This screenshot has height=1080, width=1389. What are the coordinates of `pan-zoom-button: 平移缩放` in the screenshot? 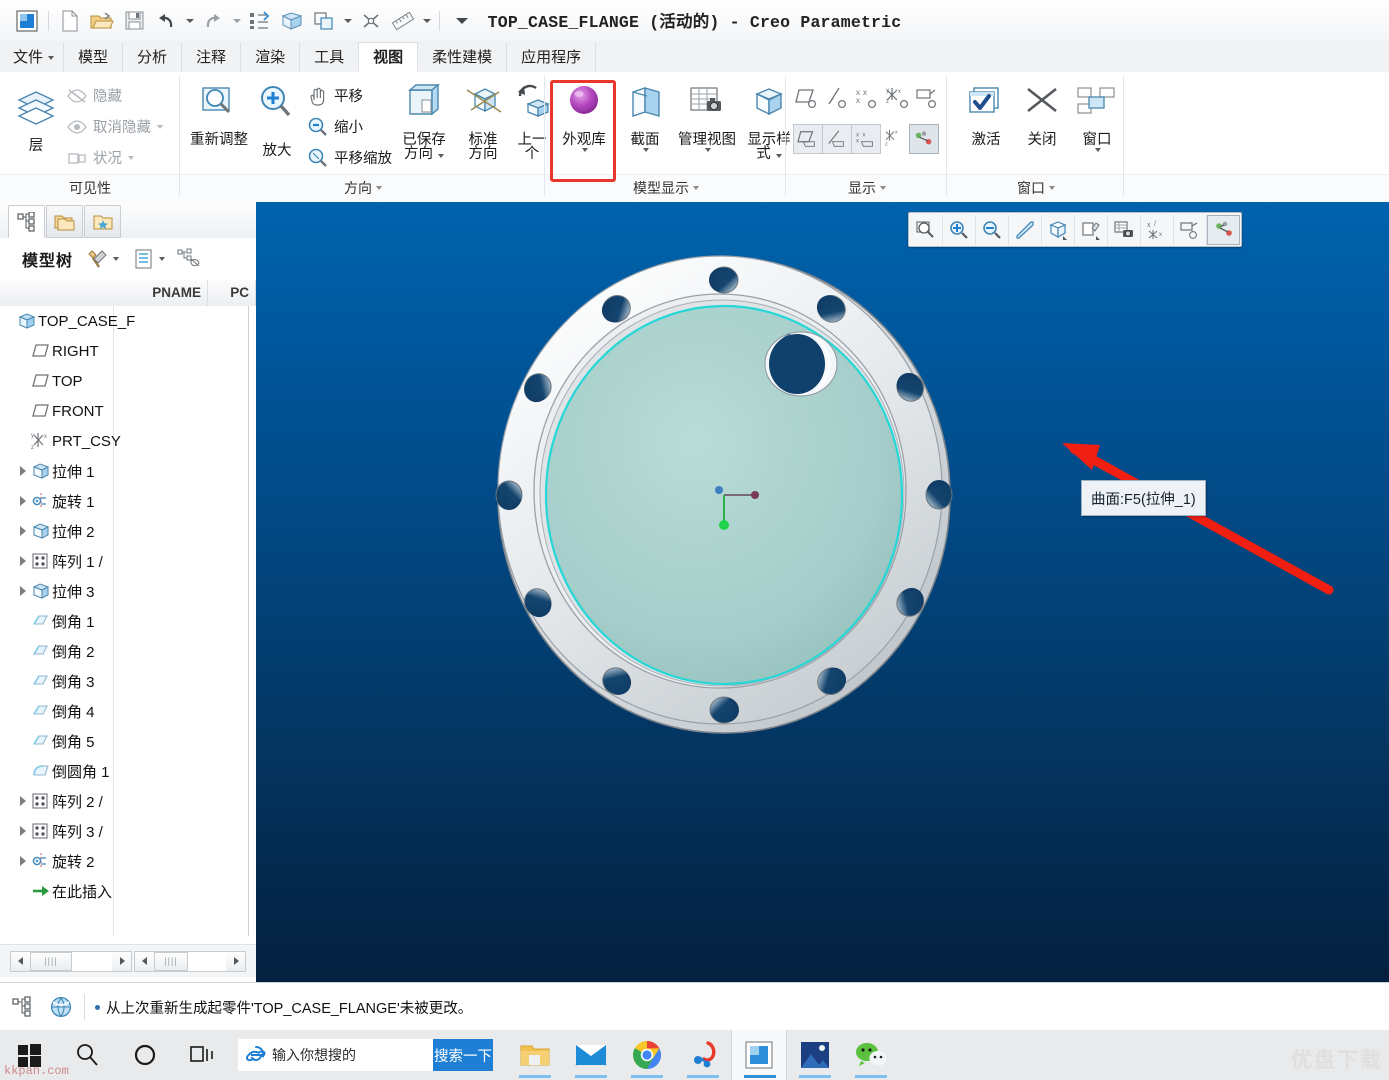 It's located at (349, 157).